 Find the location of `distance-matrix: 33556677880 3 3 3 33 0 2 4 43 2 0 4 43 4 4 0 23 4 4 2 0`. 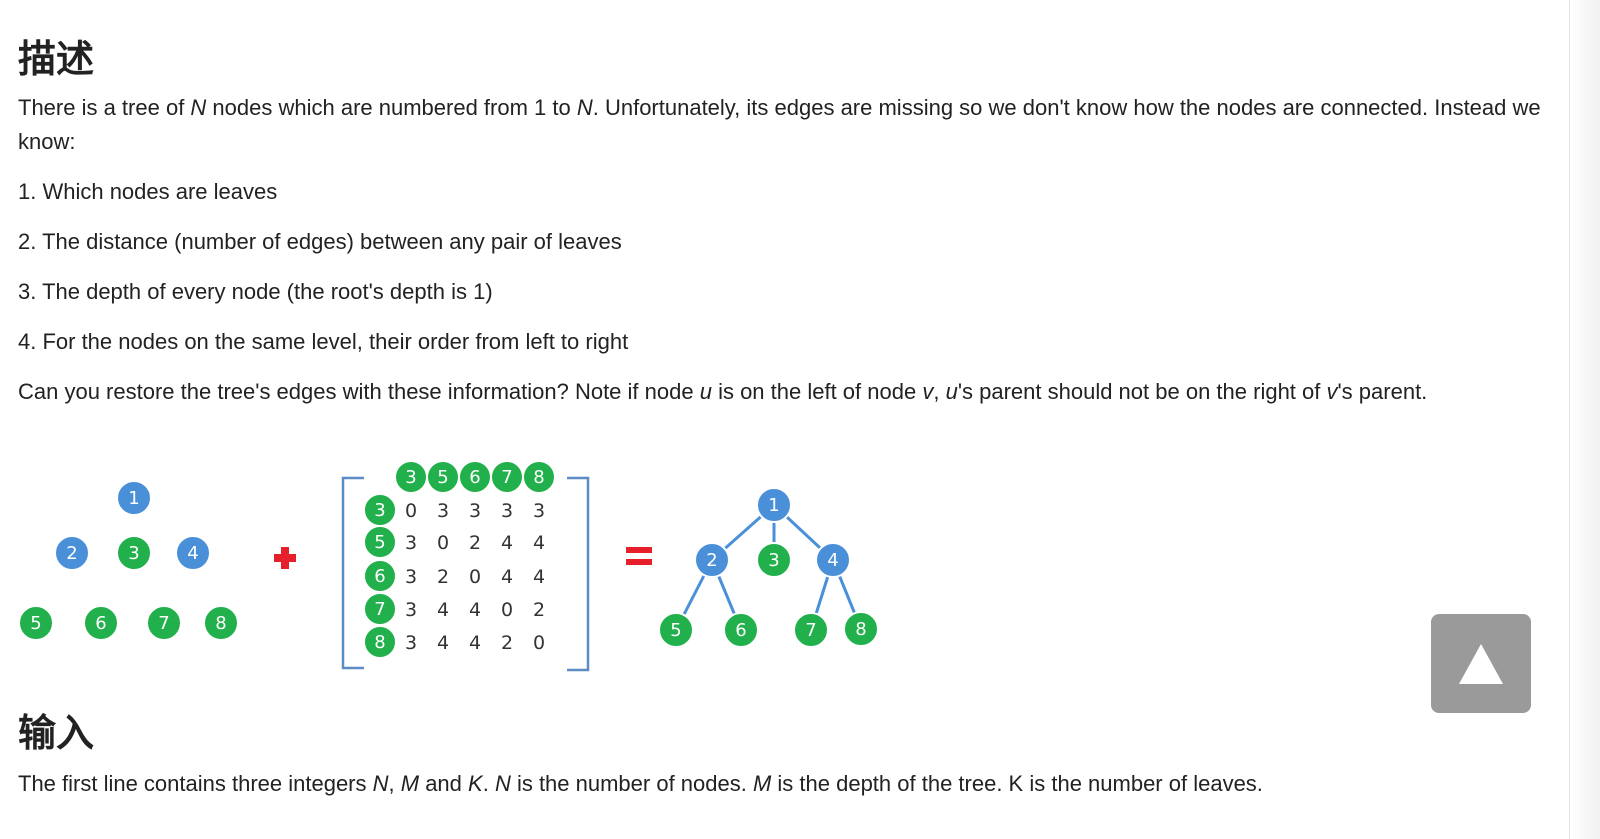

distance-matrix: 33556677880 3 3 3 33 0 2 4 43 2 0 4 43 4 4 0 23 4 4 2 0 is located at coordinates (465, 566).